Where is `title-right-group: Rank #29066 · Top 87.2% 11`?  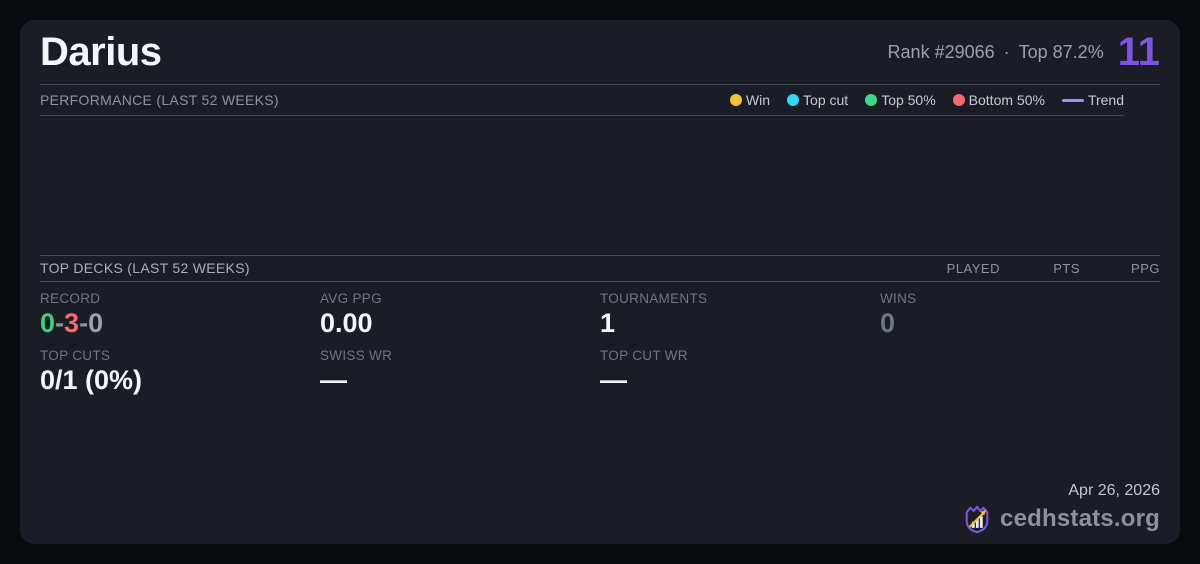
title-right-group: Rank #29066 · Top 87.2% 11 is located at coordinates (1024, 52).